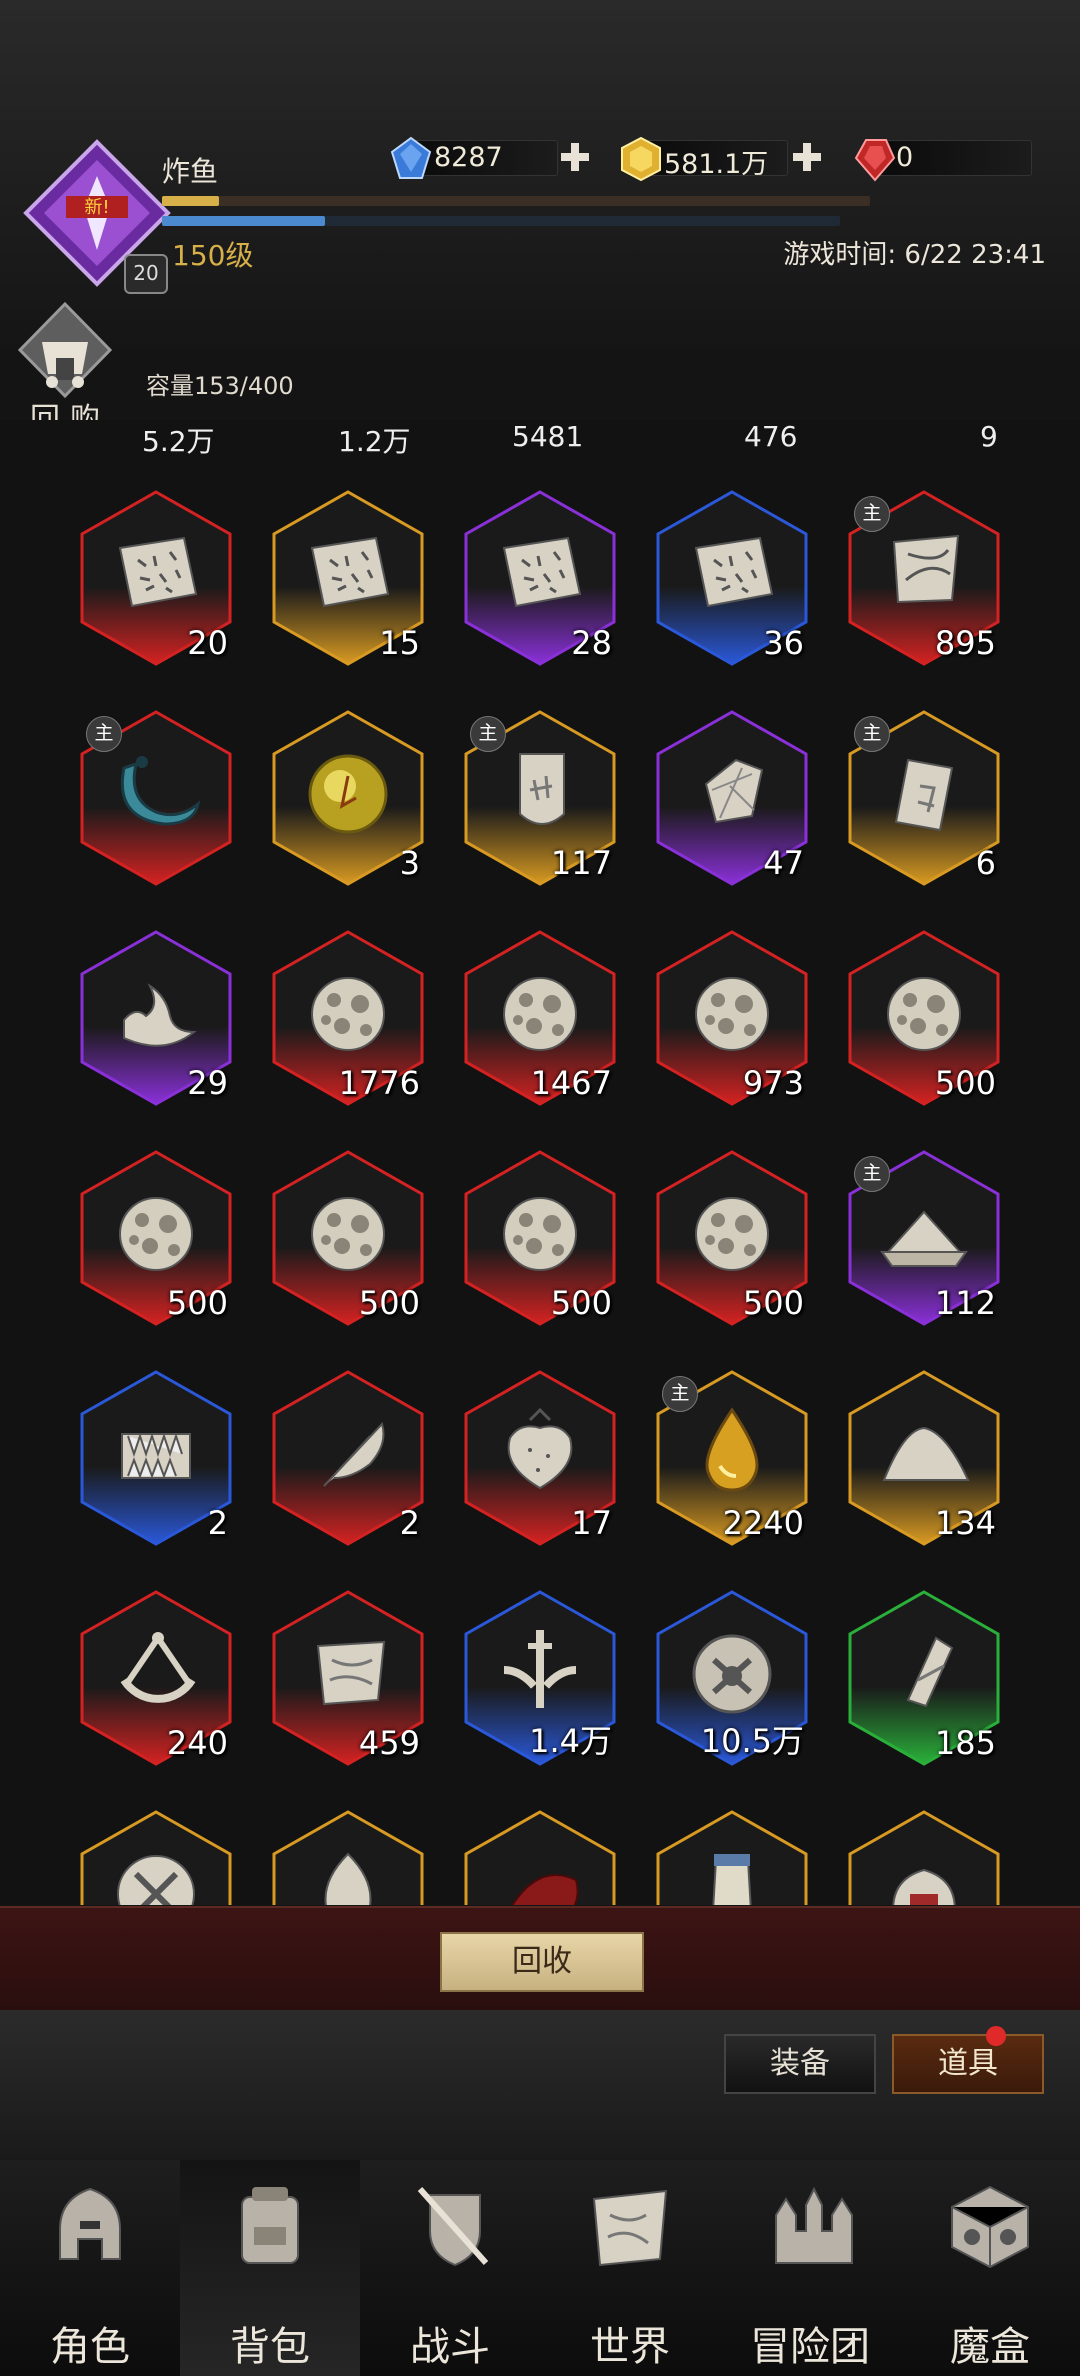 The width and height of the screenshot is (1080, 2376). I want to click on shield-sword-icon, so click(453, 2227).